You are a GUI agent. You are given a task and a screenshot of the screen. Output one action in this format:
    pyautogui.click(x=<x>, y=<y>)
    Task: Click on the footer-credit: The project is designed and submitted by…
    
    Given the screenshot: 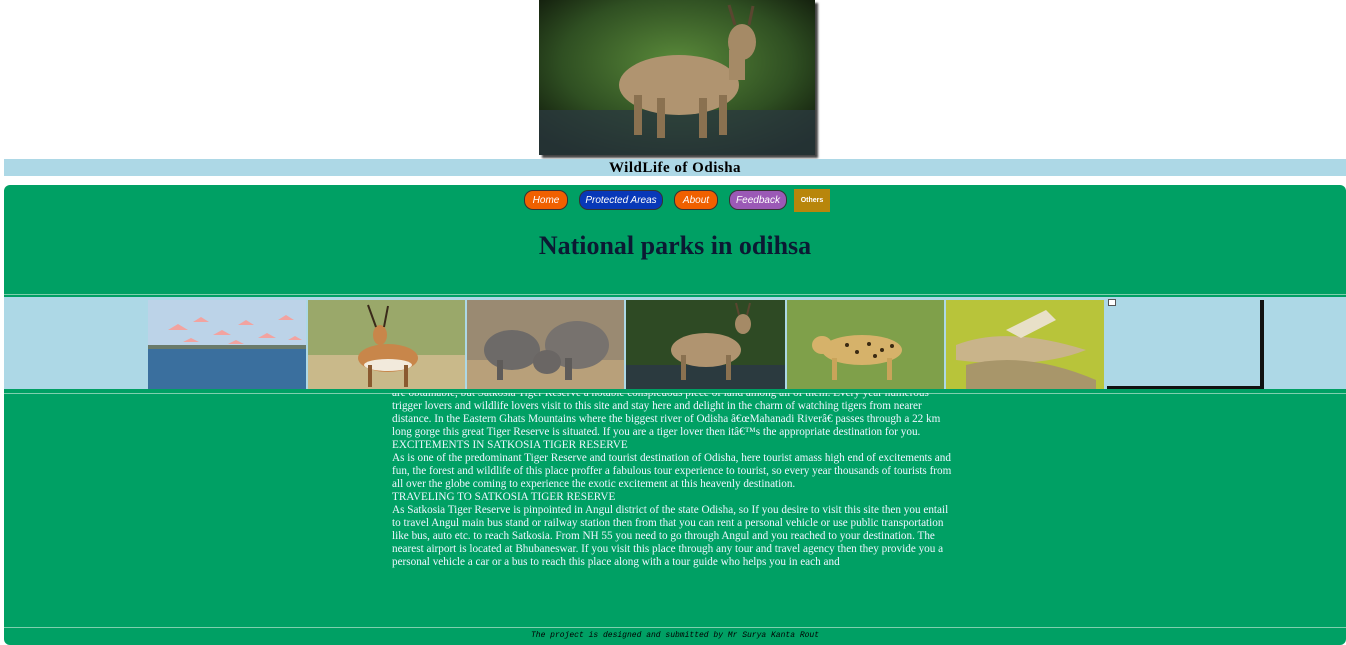 What is the action you would take?
    pyautogui.click(x=675, y=635)
    